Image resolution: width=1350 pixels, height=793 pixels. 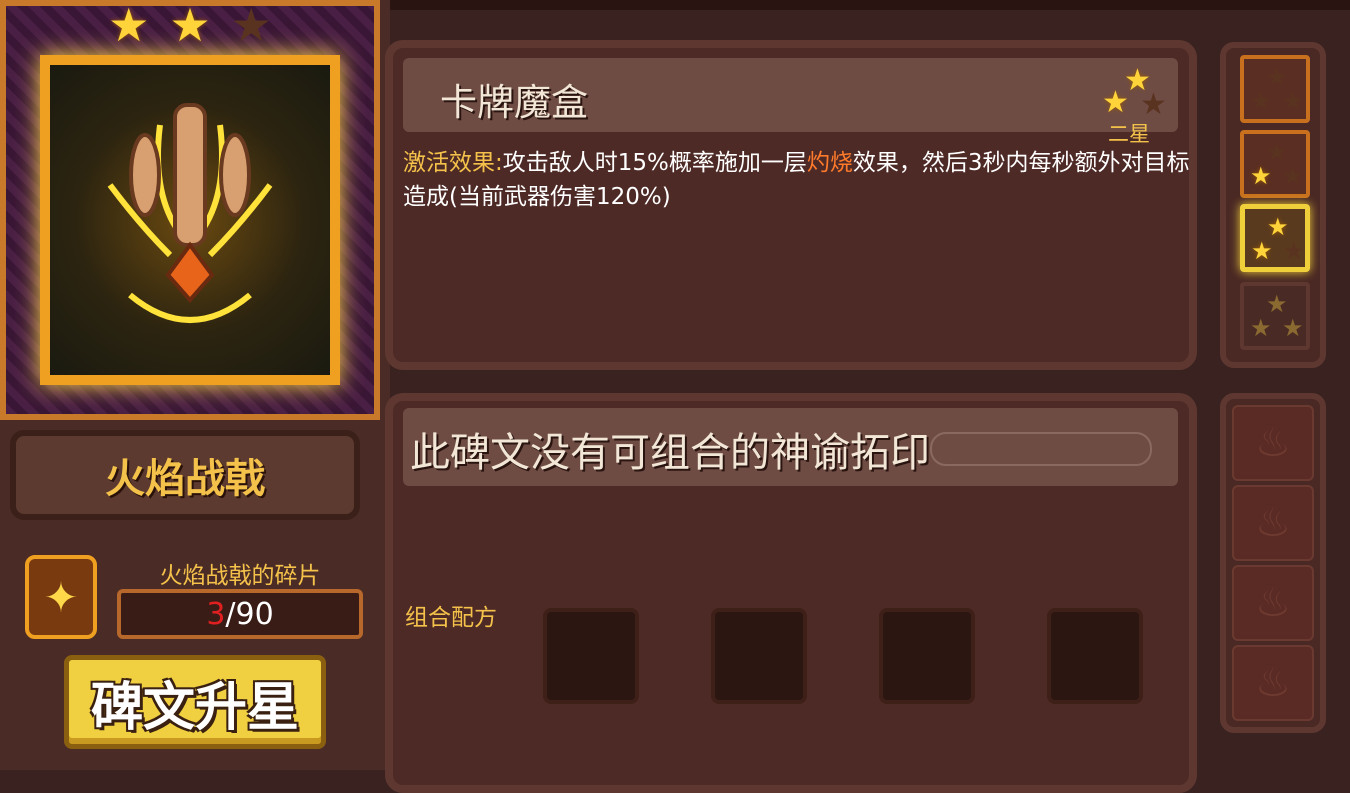 I want to click on rune-star-rating: ★ ★ ★, so click(x=190, y=25).